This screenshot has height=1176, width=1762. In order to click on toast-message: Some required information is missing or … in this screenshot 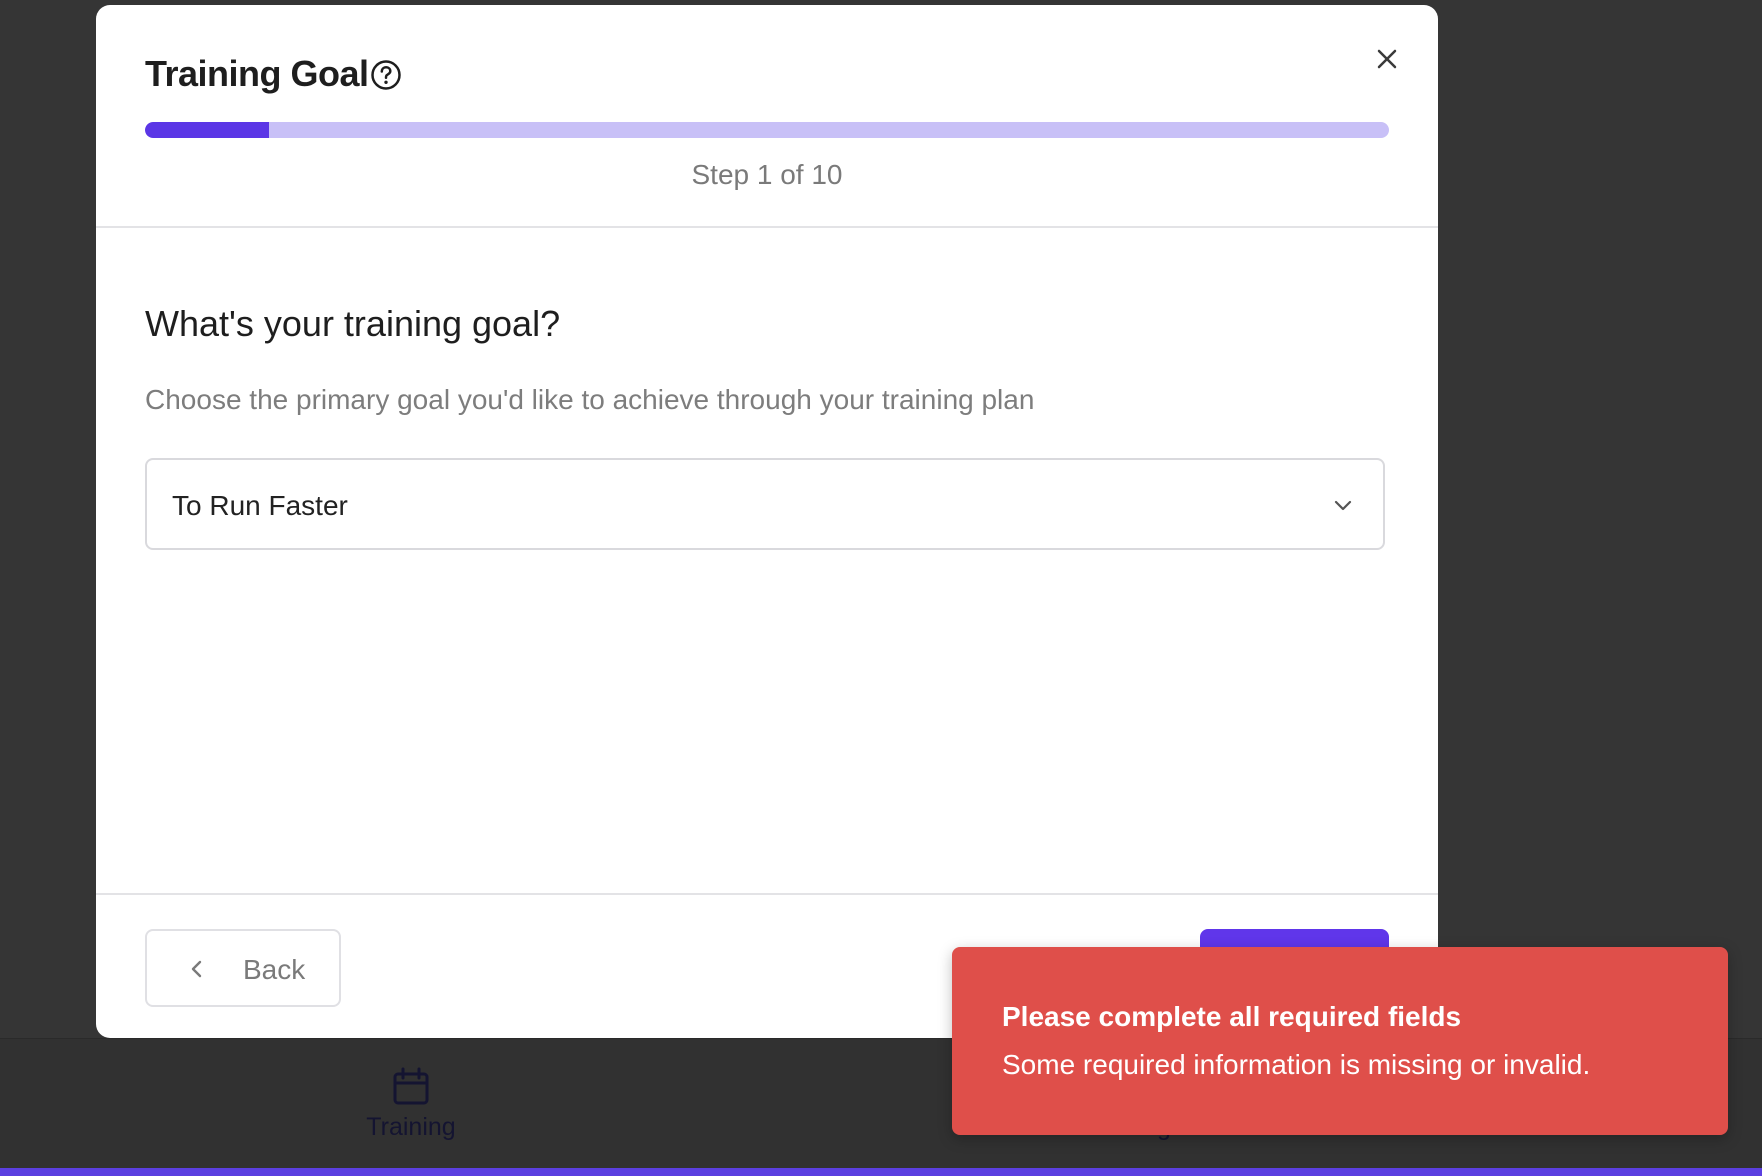, I will do `click(1296, 1064)`.